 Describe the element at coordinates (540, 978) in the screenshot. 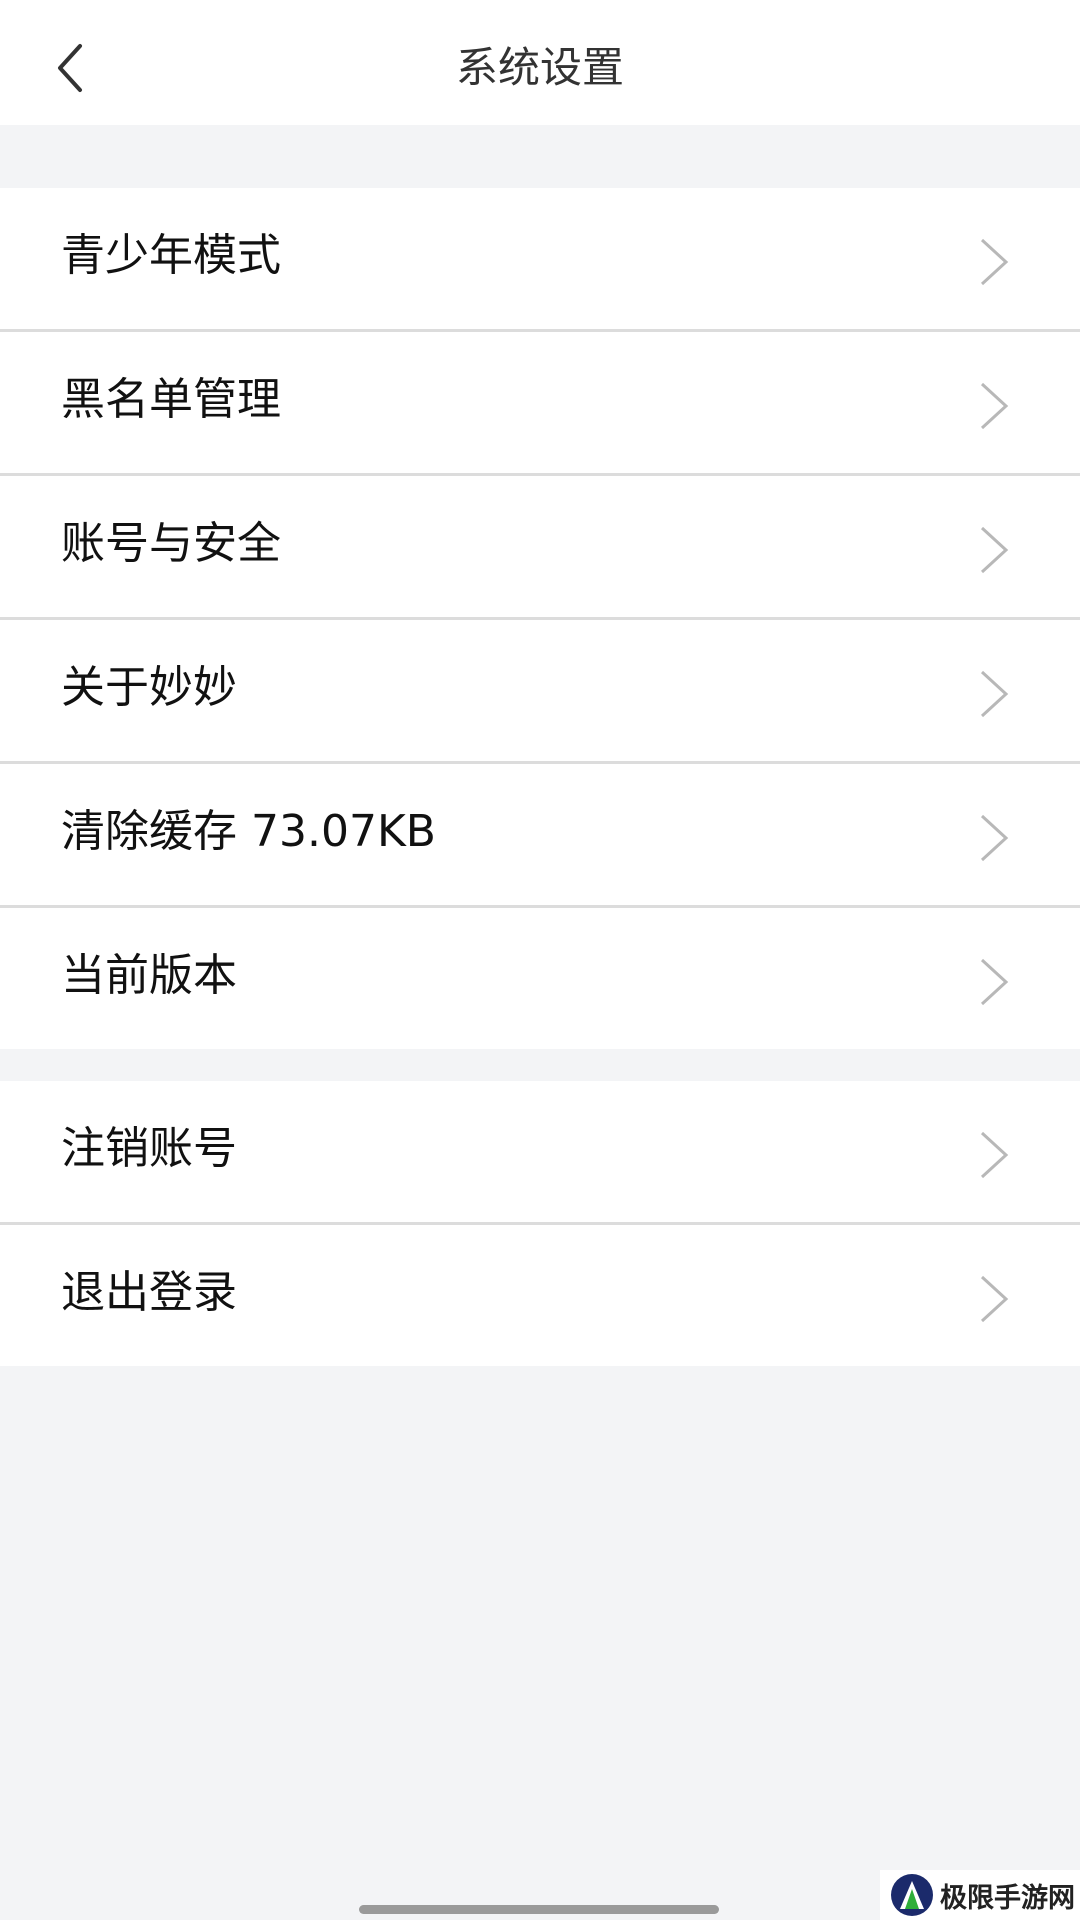

I see `settings-row-current-version: 当前版本` at that location.